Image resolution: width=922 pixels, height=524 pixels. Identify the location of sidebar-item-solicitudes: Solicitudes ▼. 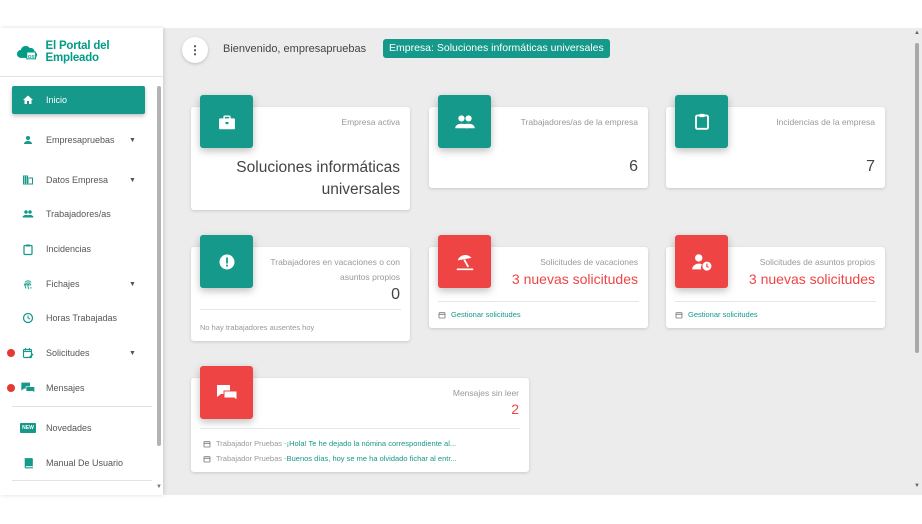
(78, 353).